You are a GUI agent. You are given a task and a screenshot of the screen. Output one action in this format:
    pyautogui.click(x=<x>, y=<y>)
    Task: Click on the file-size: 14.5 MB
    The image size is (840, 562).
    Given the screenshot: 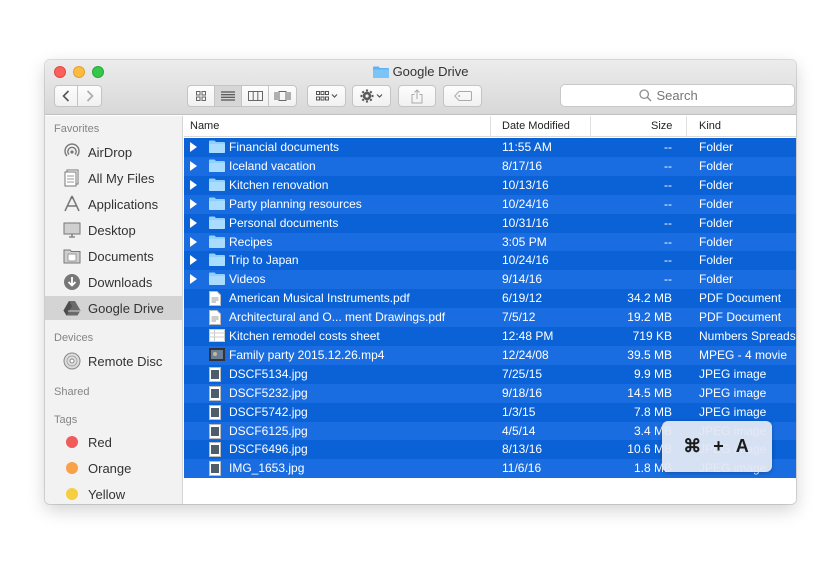 What is the action you would take?
    pyautogui.click(x=649, y=392)
    